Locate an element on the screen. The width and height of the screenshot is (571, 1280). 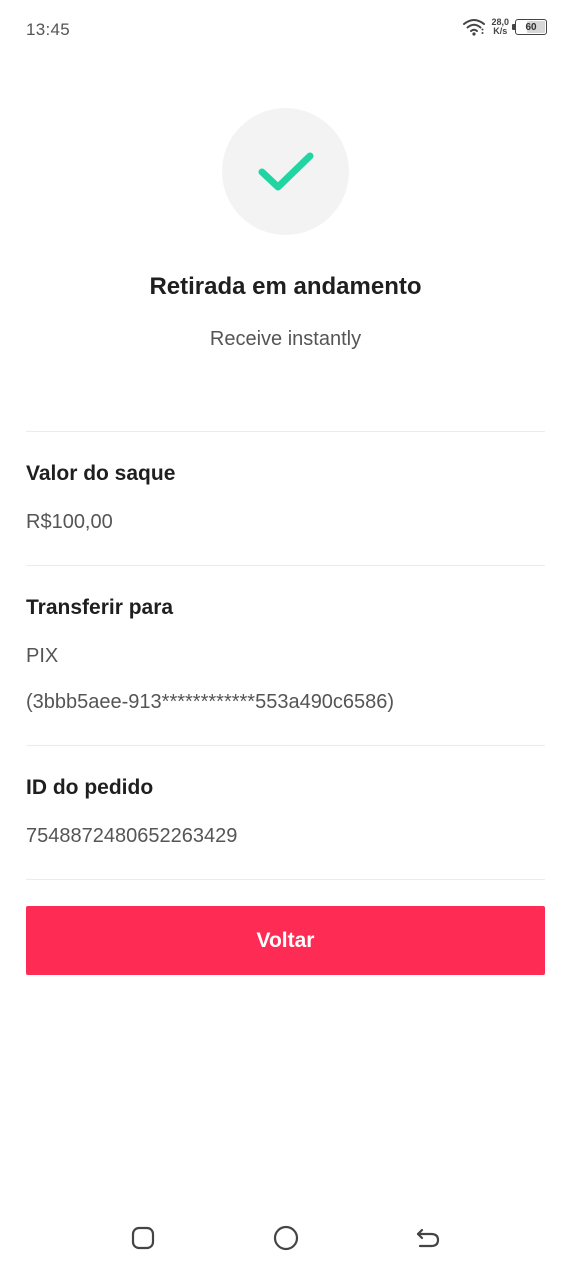
network-speed: 28,0 K/s is located at coordinates (500, 27).